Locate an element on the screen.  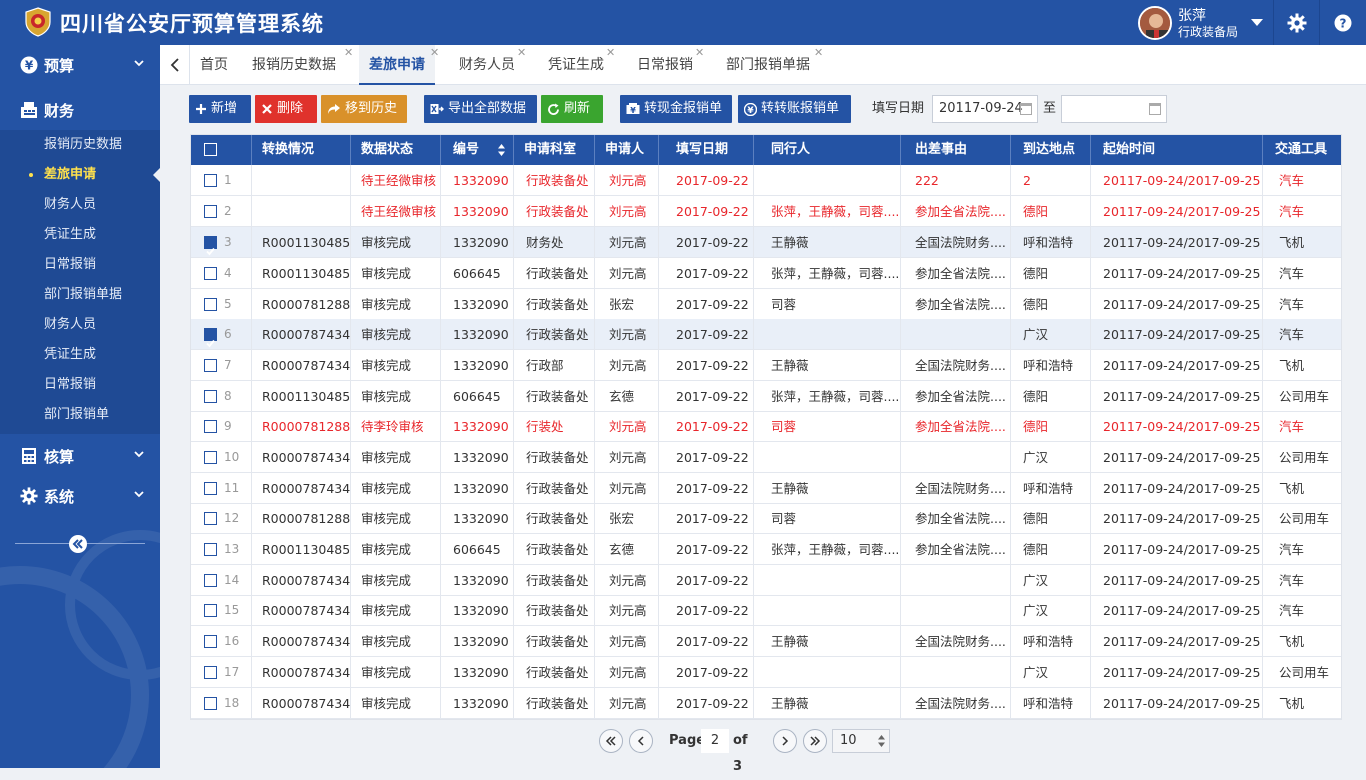
prev-page-button is located at coordinates (641, 741).